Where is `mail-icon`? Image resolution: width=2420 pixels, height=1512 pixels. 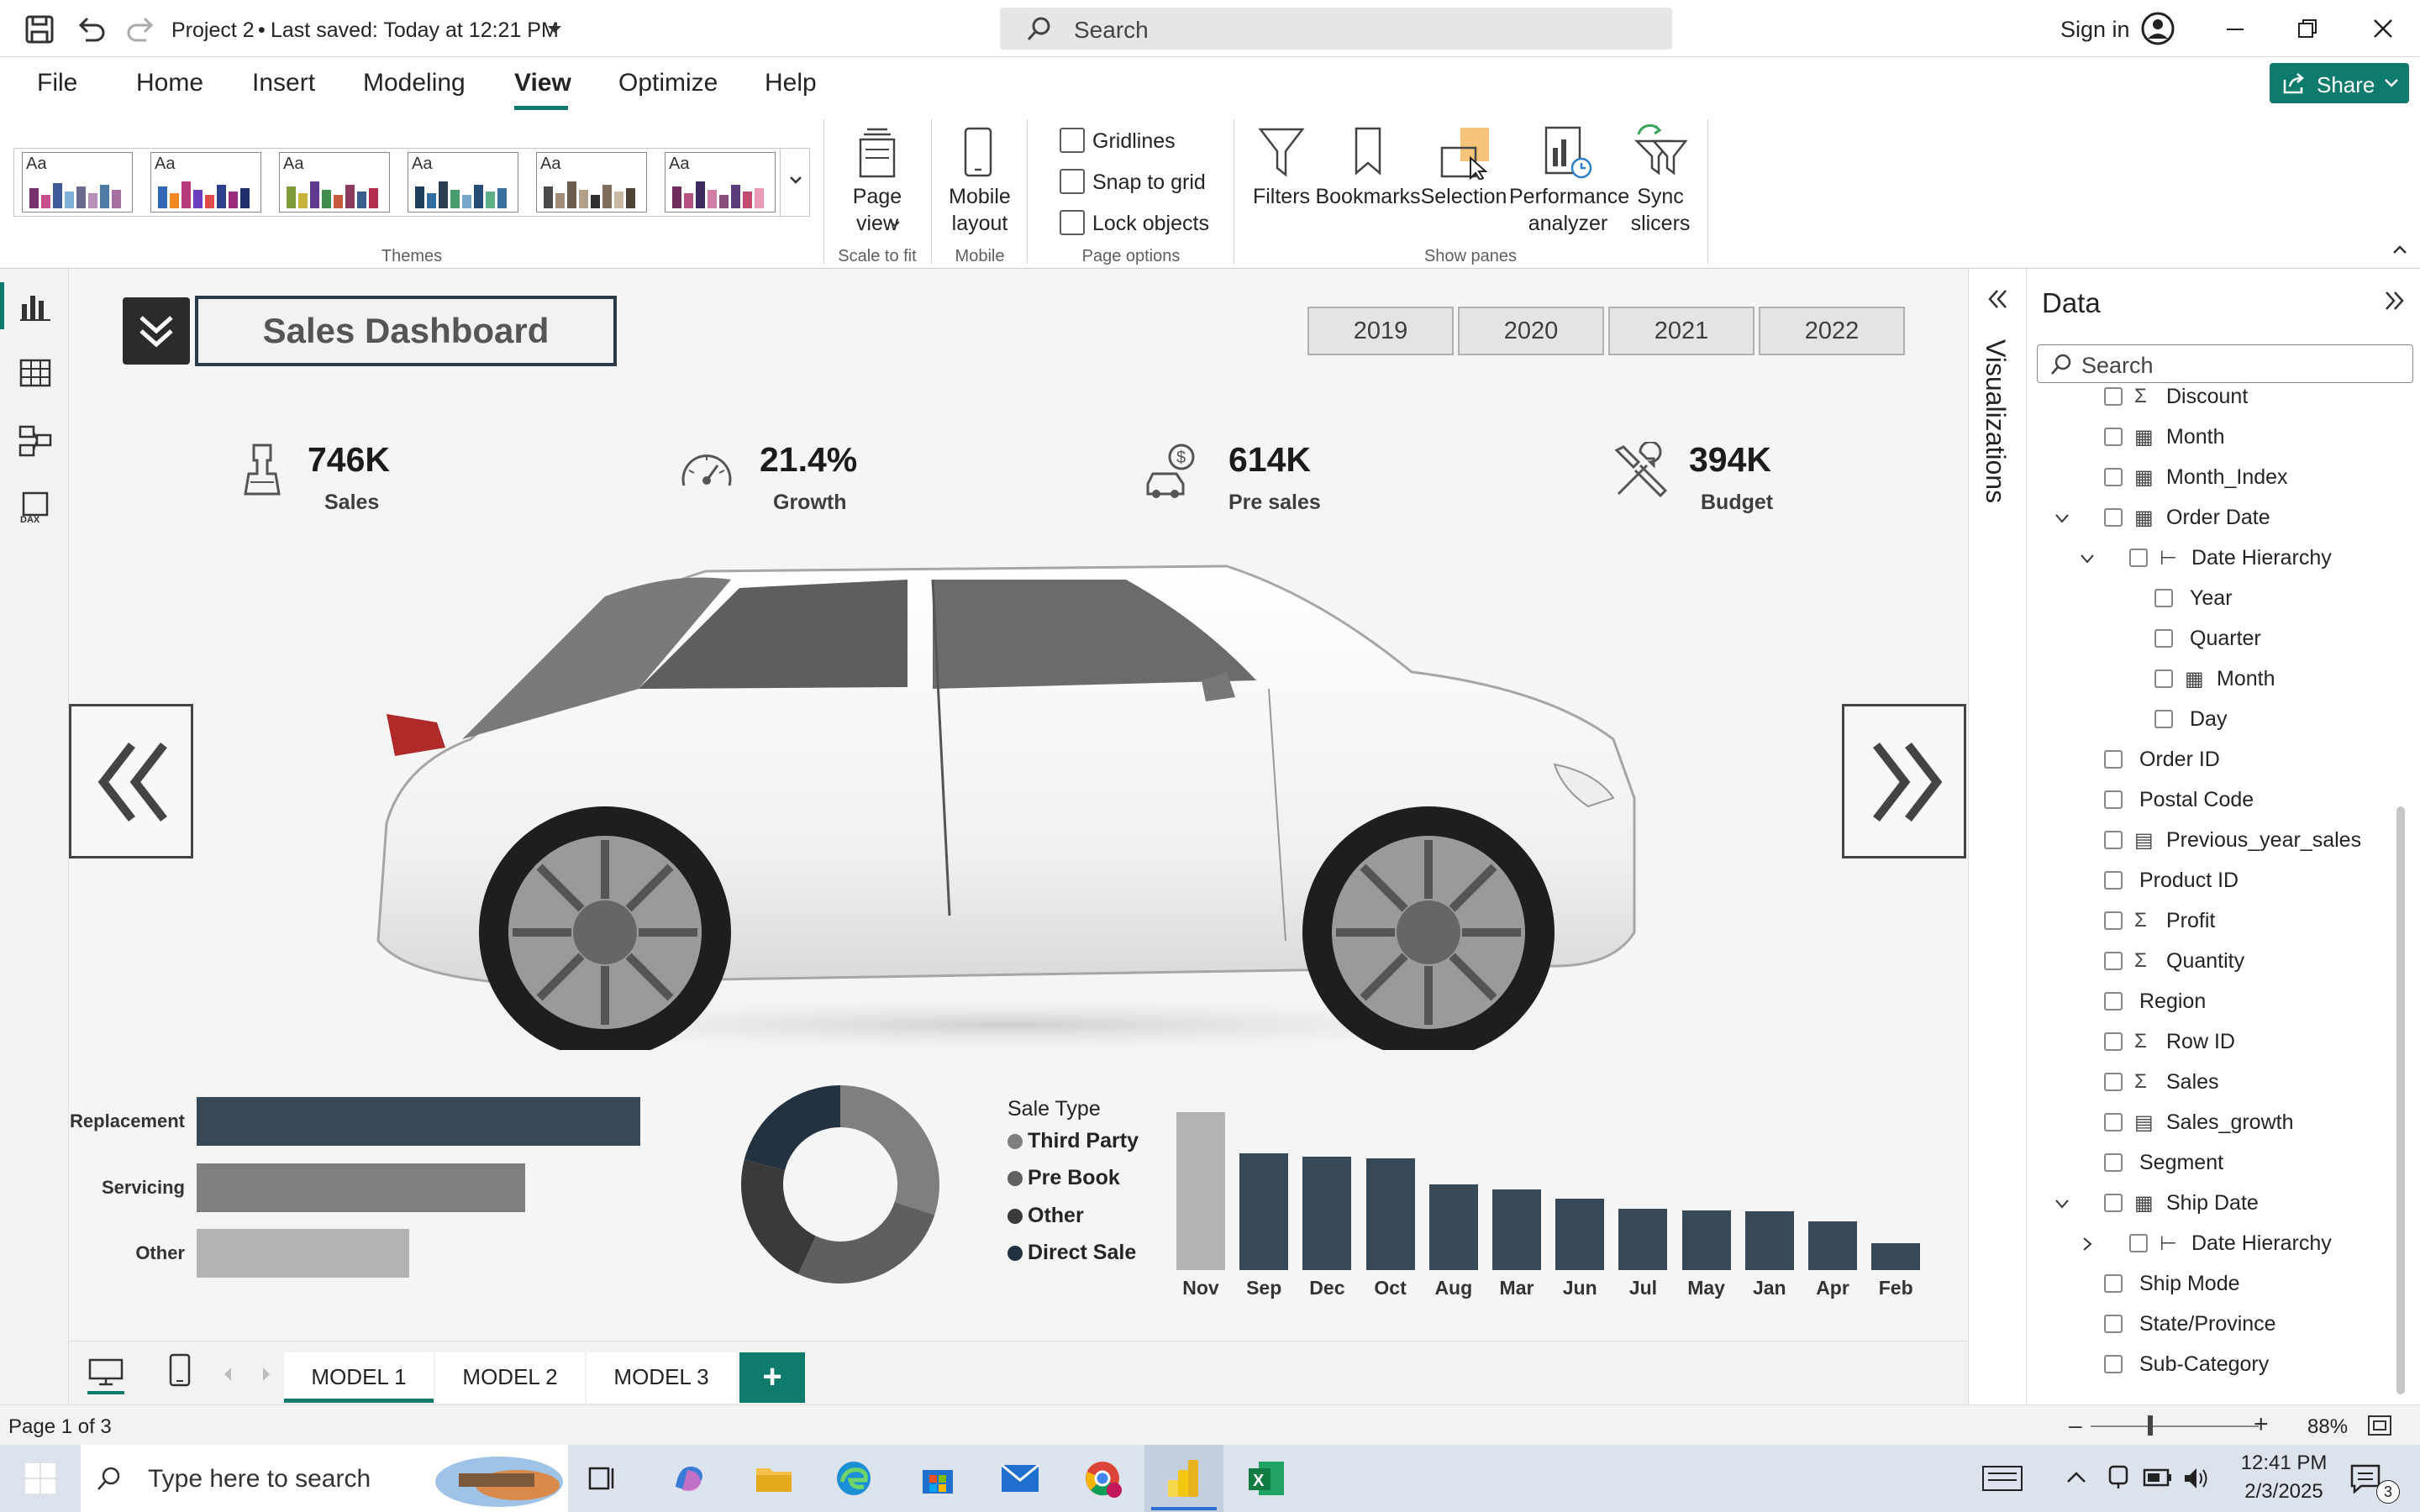
mail-icon is located at coordinates (1020, 1478).